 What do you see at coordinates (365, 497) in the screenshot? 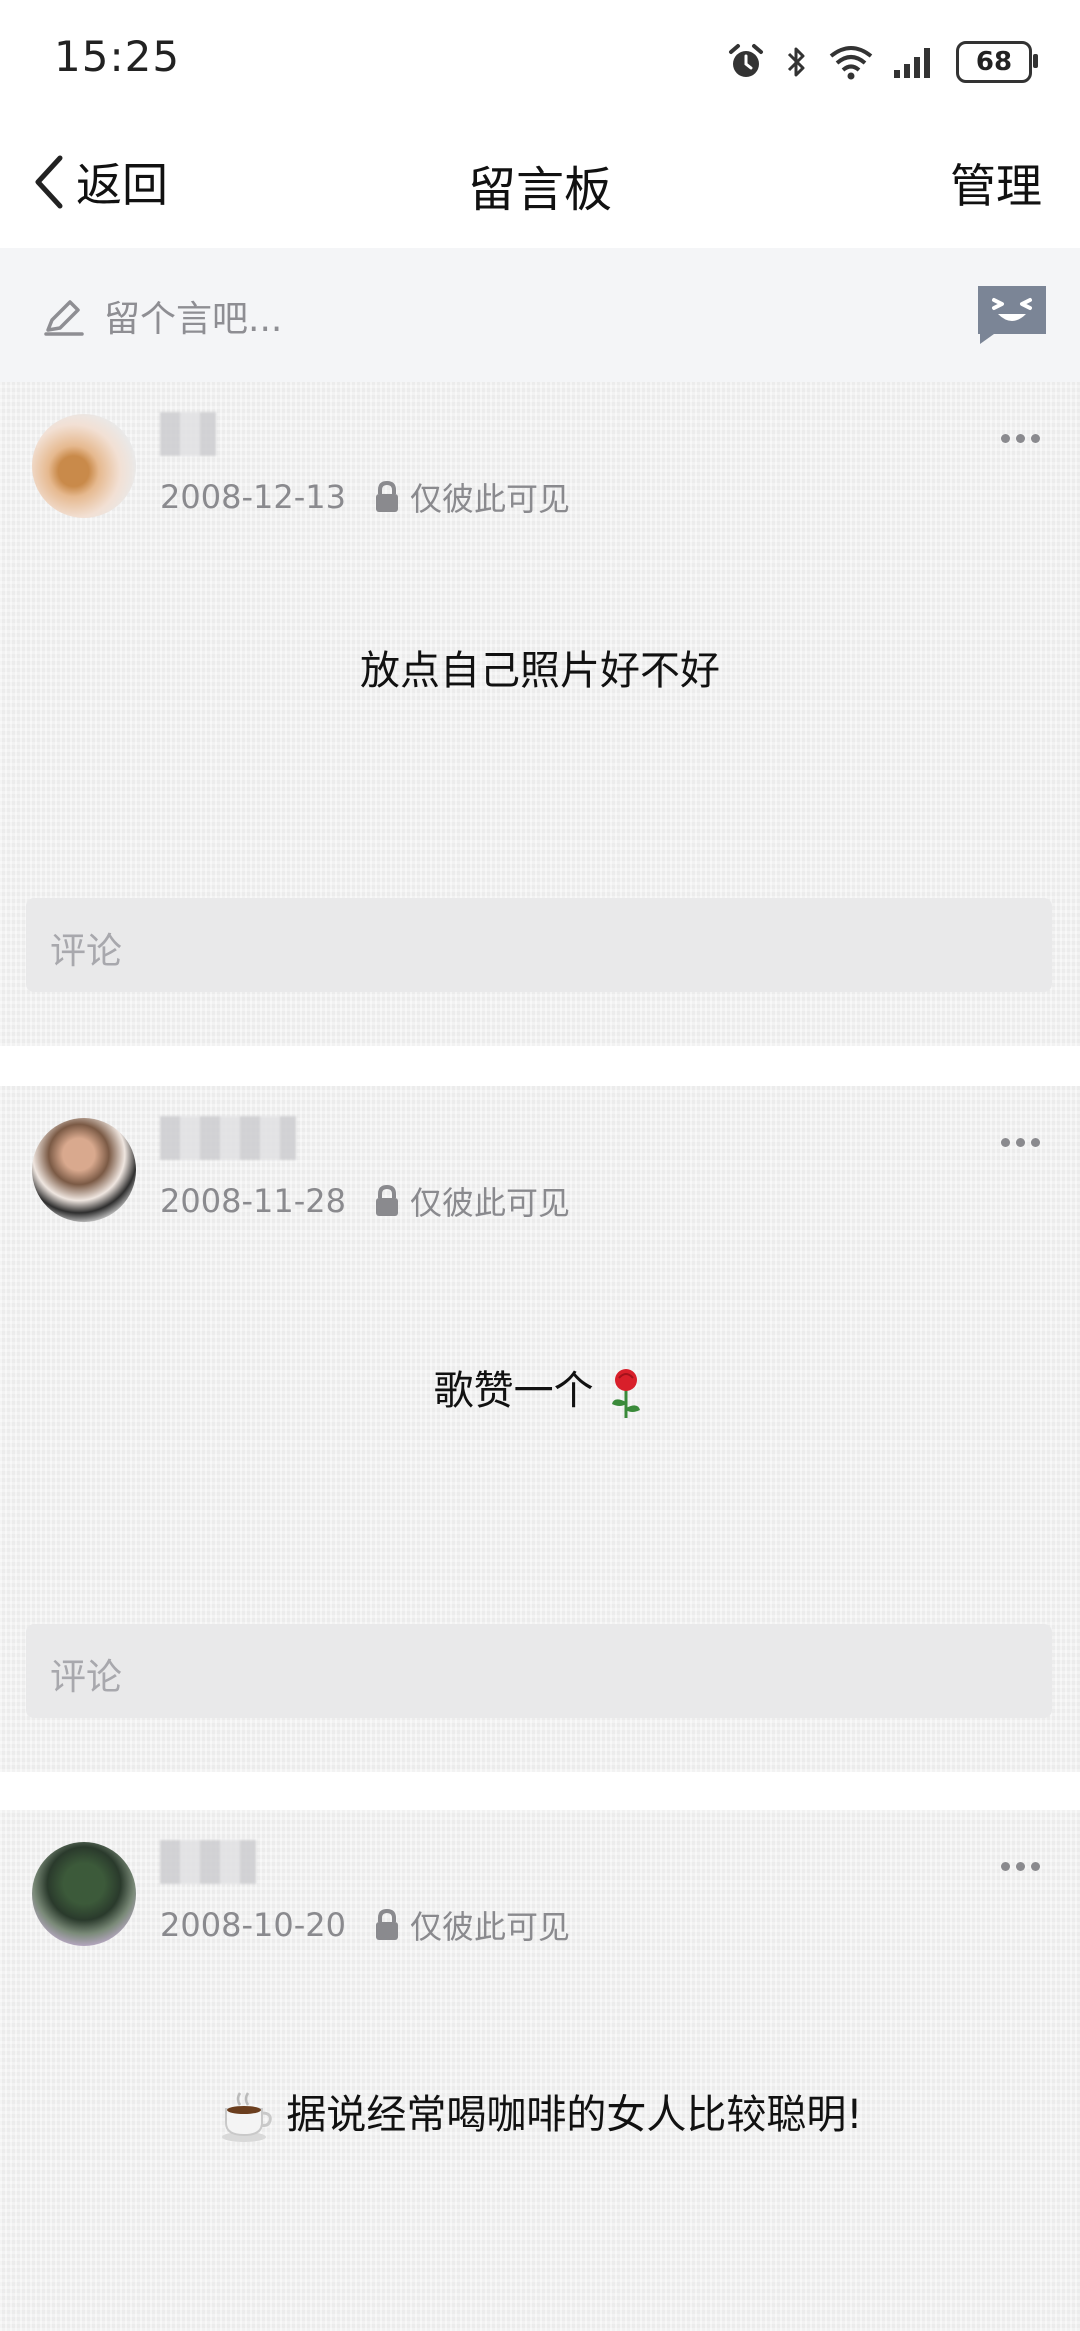
I see `post-meta: 2008-12-13 仅彼此可见` at bounding box center [365, 497].